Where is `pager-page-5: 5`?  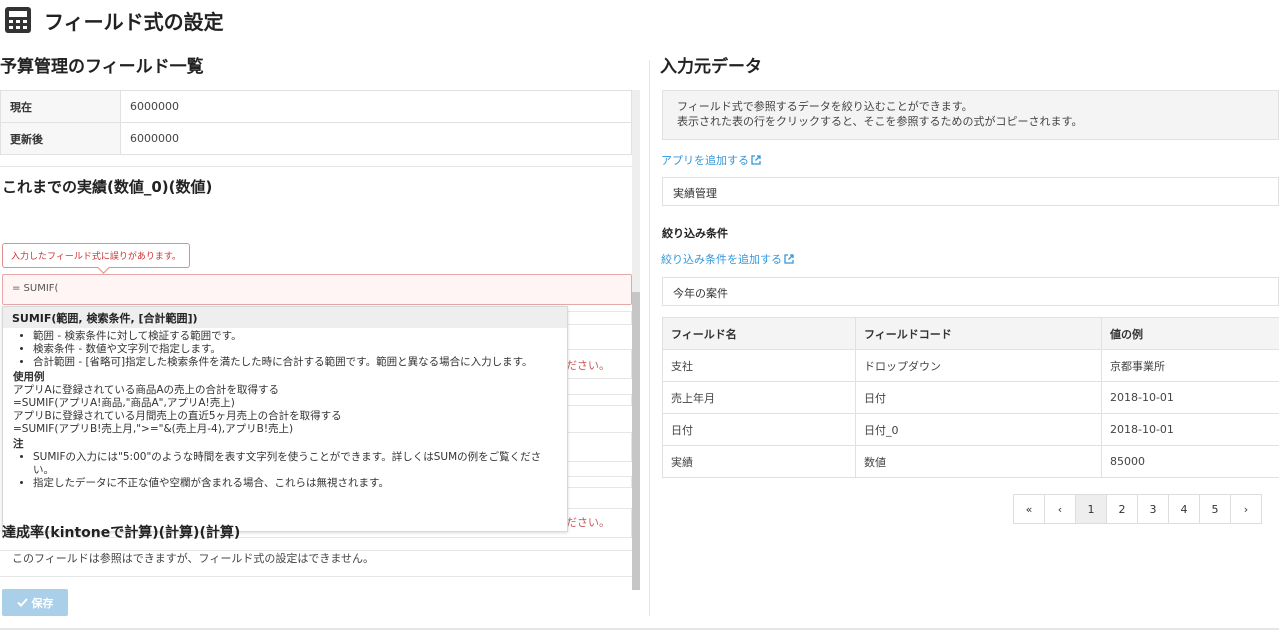
pager-page-5: 5 is located at coordinates (1215, 509).